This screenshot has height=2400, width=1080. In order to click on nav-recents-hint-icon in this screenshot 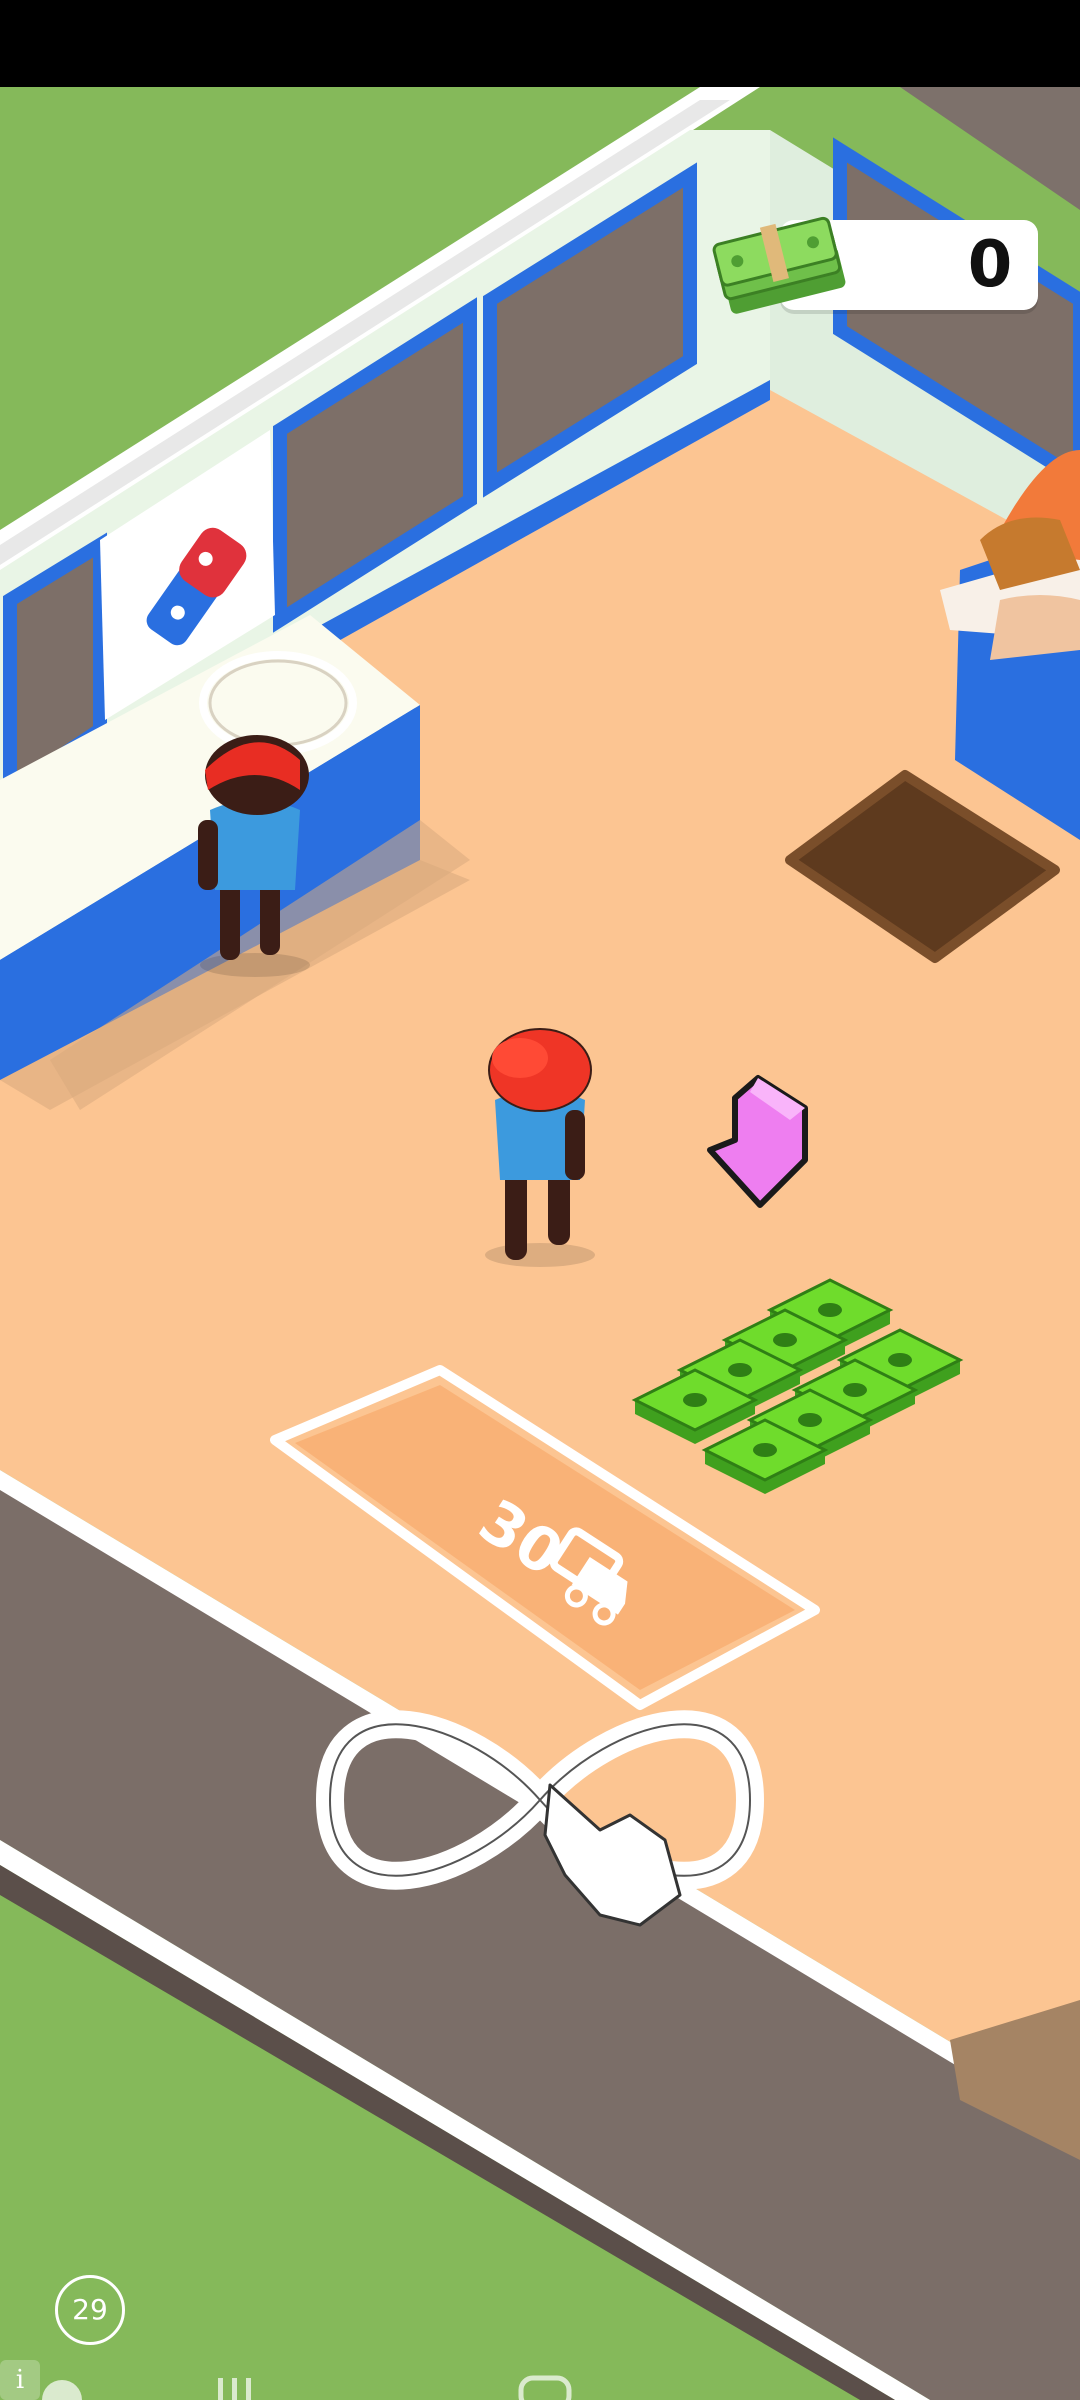, I will do `click(234, 2389)`.